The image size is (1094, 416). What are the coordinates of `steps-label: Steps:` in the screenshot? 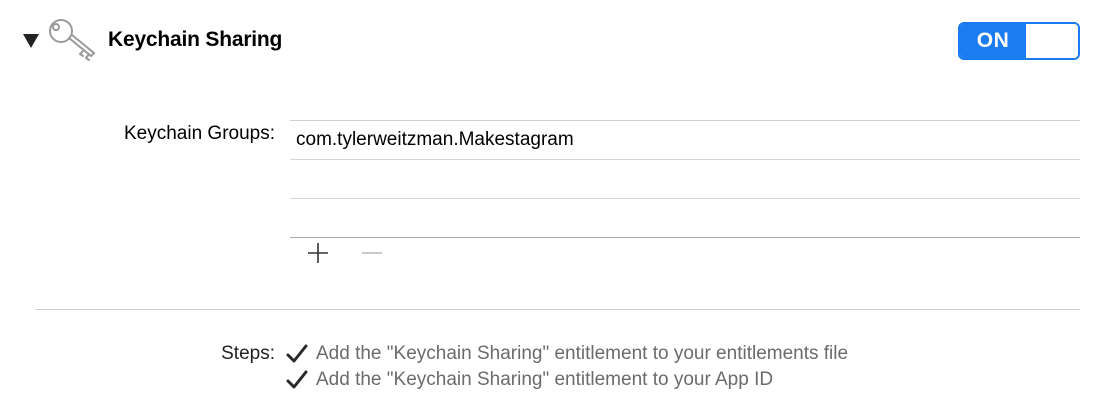 It's located at (248, 353).